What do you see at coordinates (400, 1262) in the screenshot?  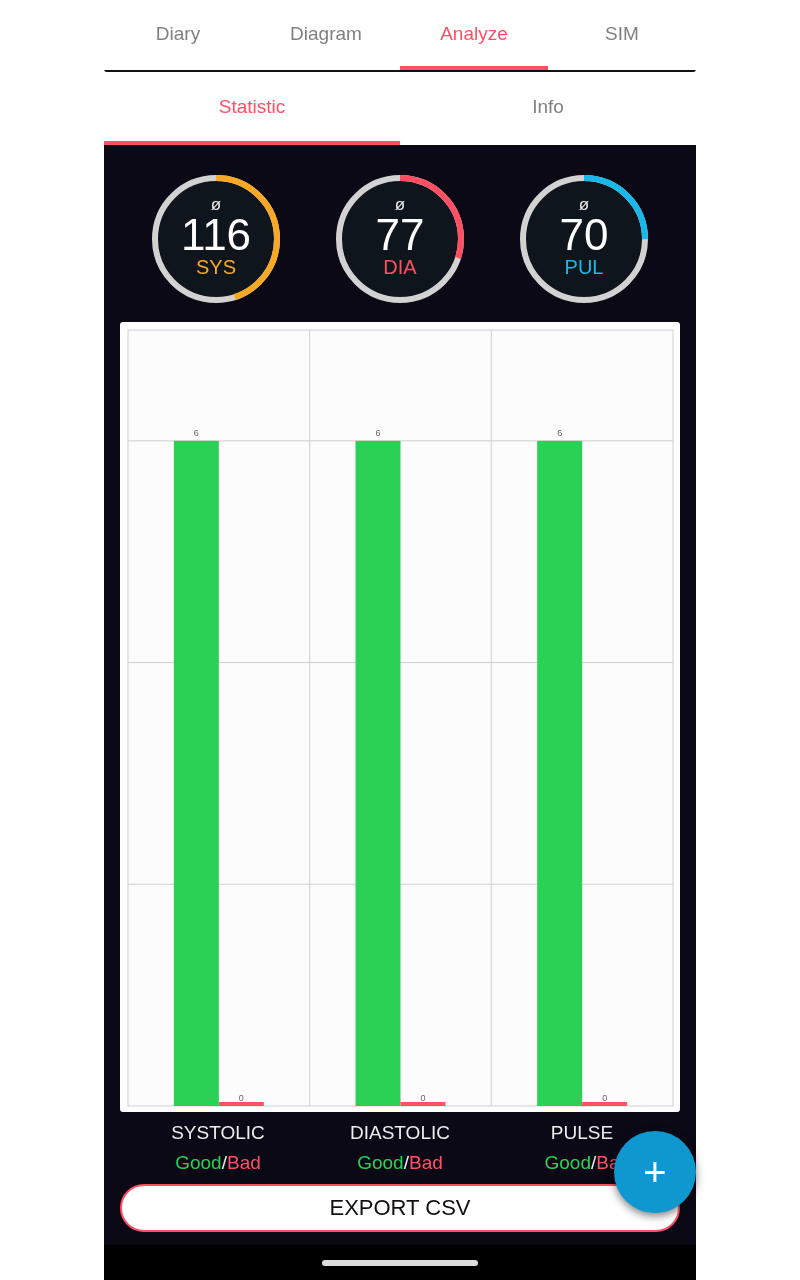 I see `home-indicator` at bounding box center [400, 1262].